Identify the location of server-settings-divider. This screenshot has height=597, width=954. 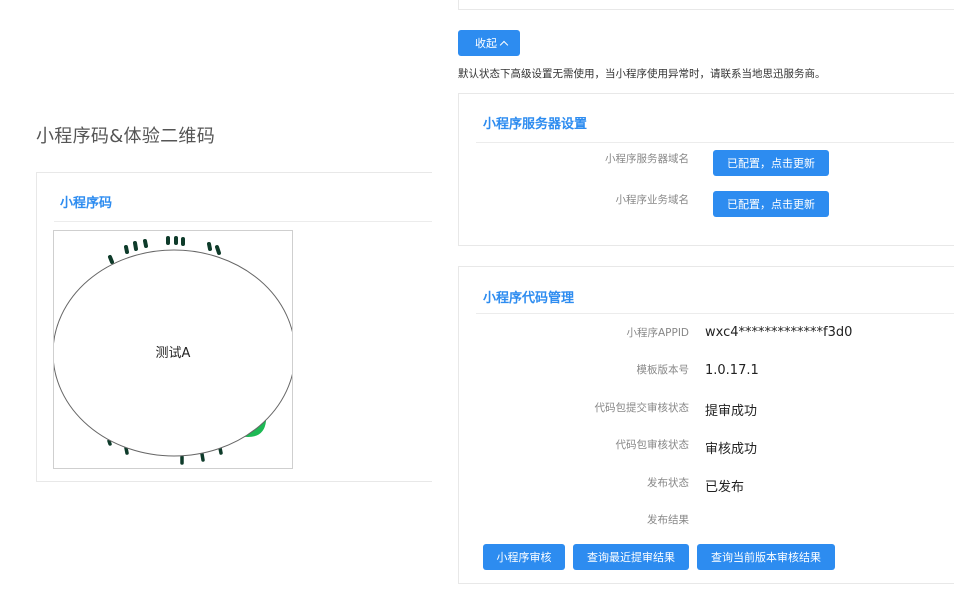
(715, 142).